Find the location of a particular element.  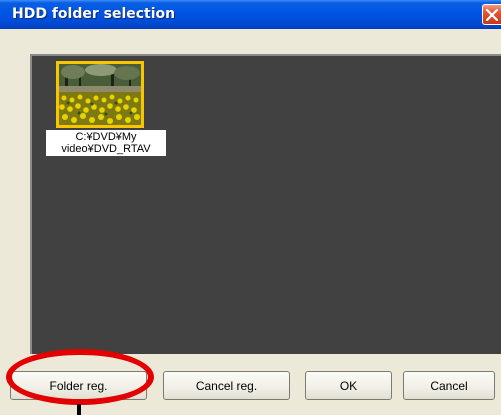

window-title: HDD folder selection is located at coordinates (94, 14).